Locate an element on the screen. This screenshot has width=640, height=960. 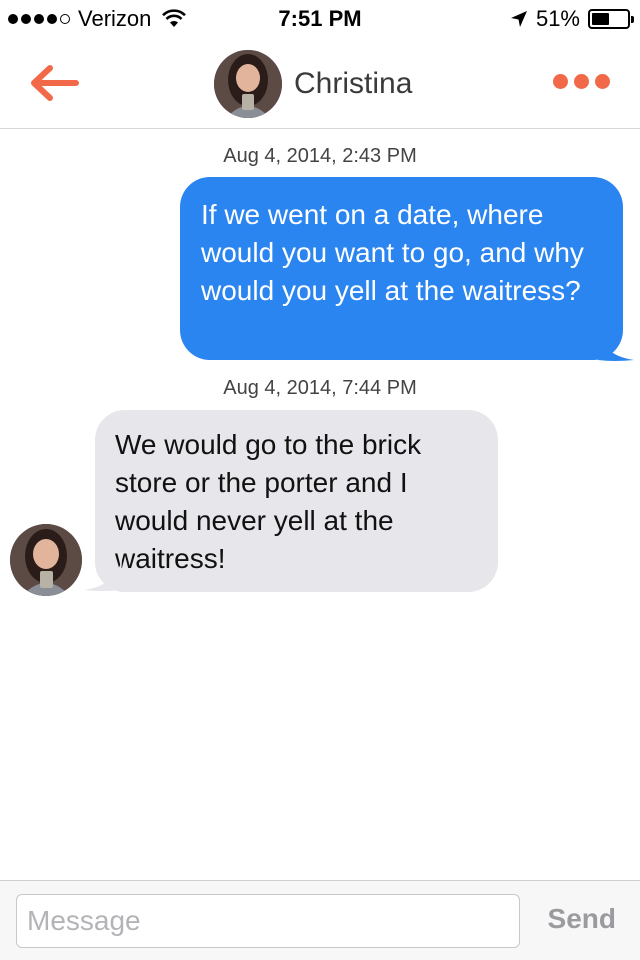
chat-header: Christina is located at coordinates (320, 84).